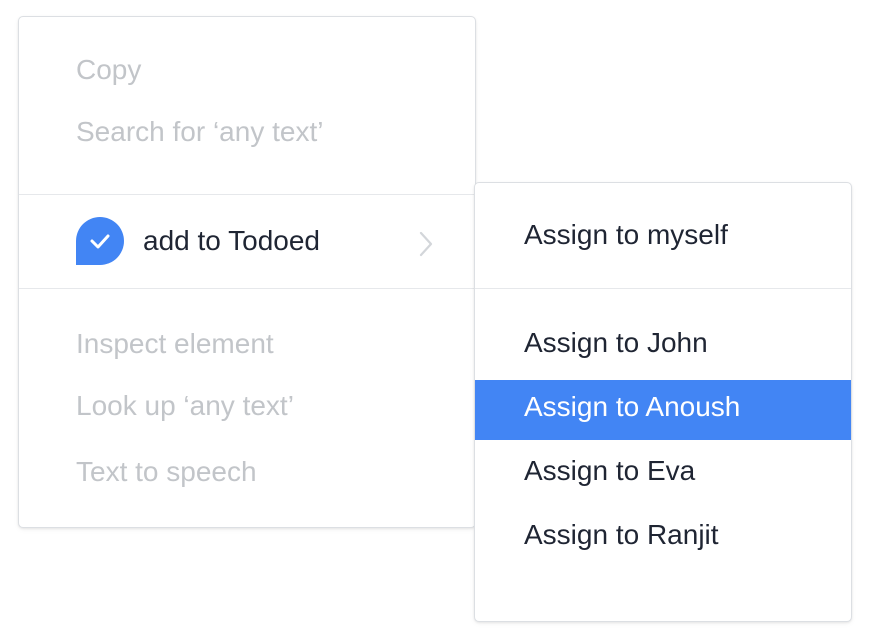 The height and width of the screenshot is (640, 870). What do you see at coordinates (663, 288) in the screenshot?
I see `submenu-divider` at bounding box center [663, 288].